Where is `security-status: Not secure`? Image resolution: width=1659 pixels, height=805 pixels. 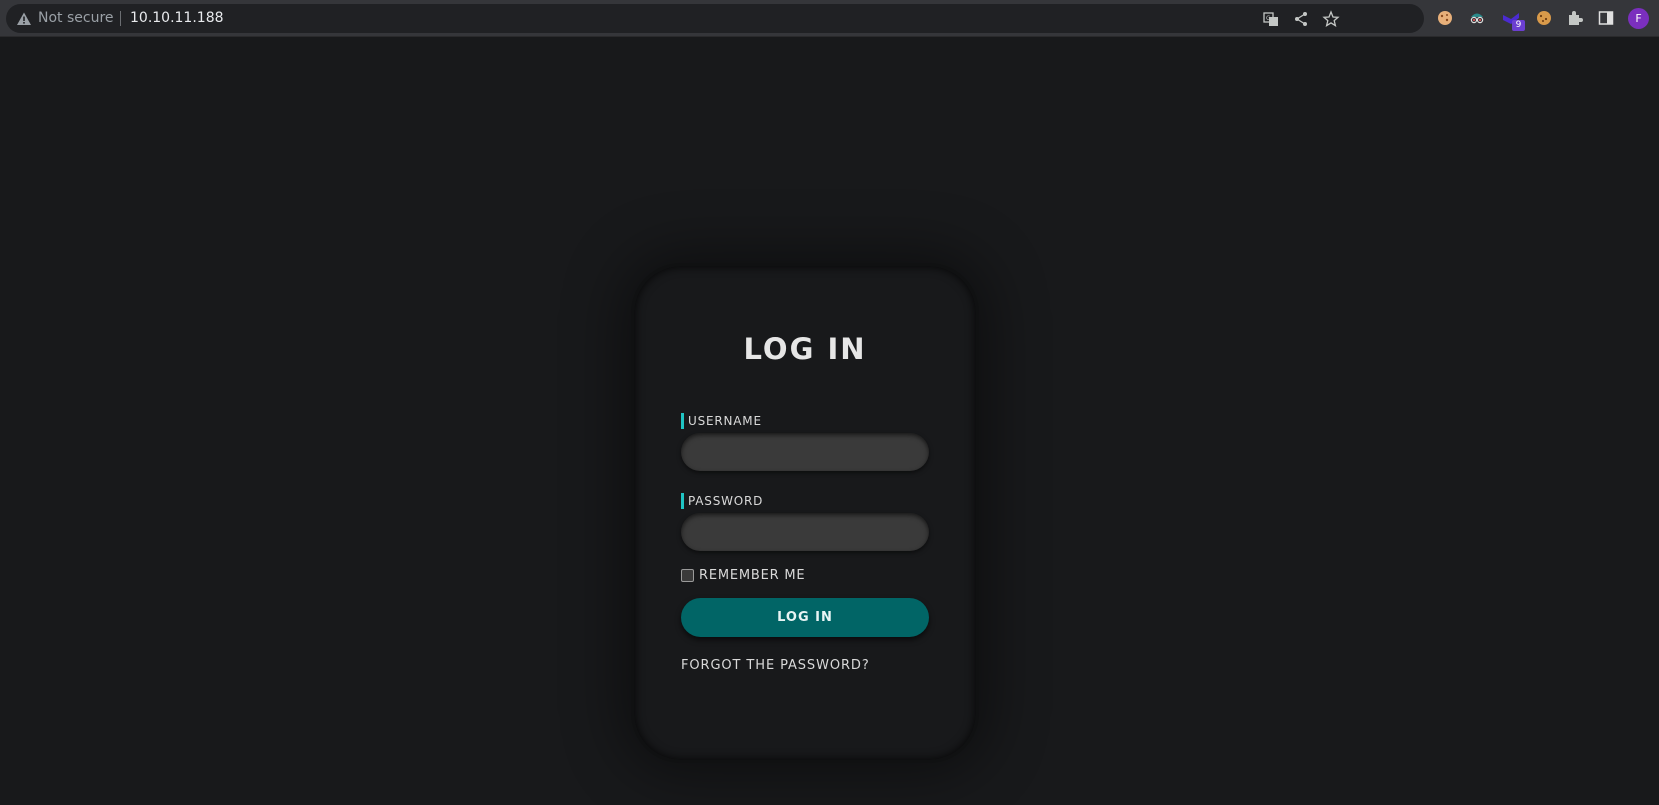 security-status: Not secure is located at coordinates (76, 18).